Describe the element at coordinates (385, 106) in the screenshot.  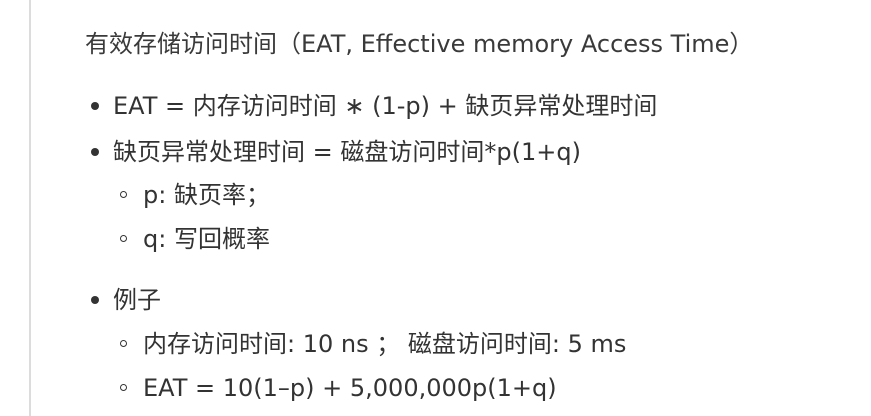
I see `list-item-eat-formula: EAT = 内存访问时间 ∗ (1-p) + 缺页异常处理时间` at that location.